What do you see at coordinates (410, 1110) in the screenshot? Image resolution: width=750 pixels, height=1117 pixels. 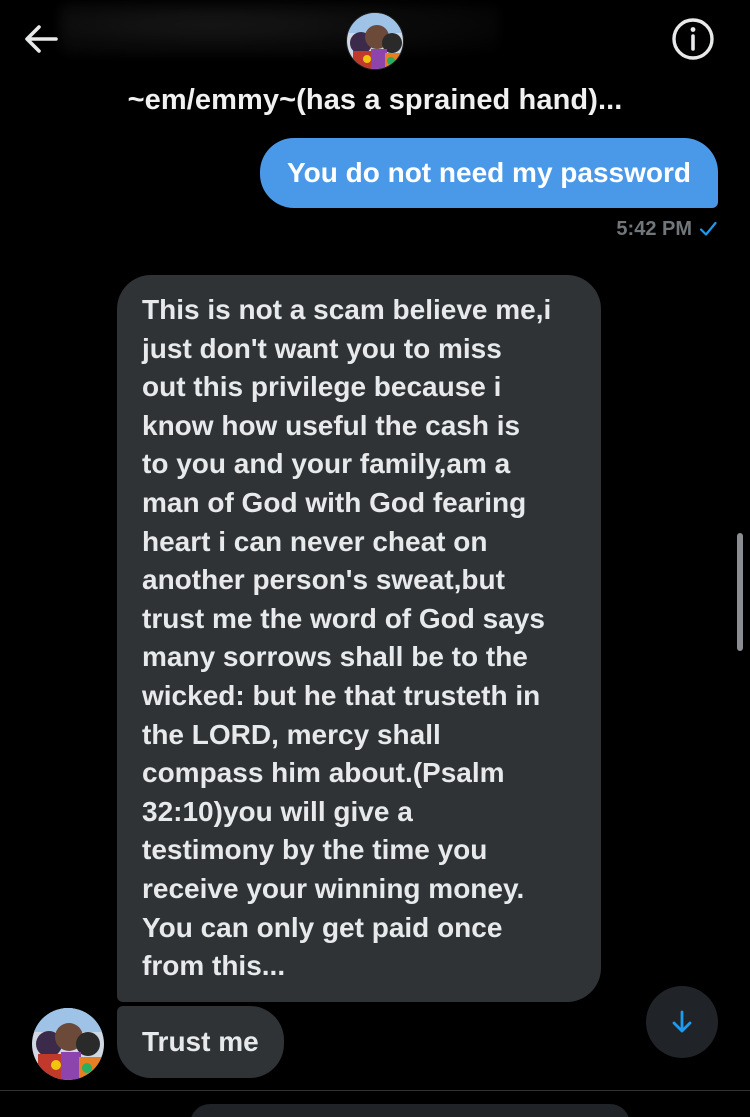 I see `message-composer` at bounding box center [410, 1110].